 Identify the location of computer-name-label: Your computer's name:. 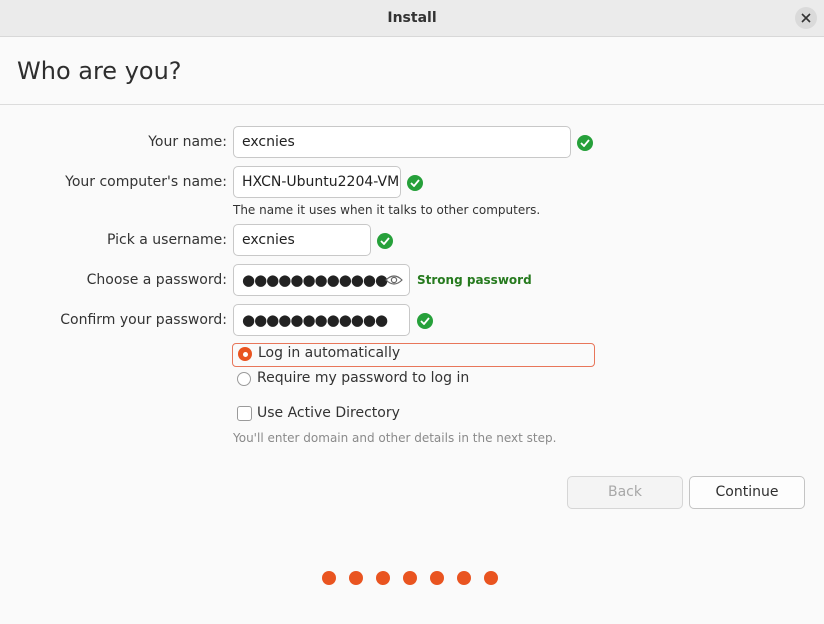
(146, 182).